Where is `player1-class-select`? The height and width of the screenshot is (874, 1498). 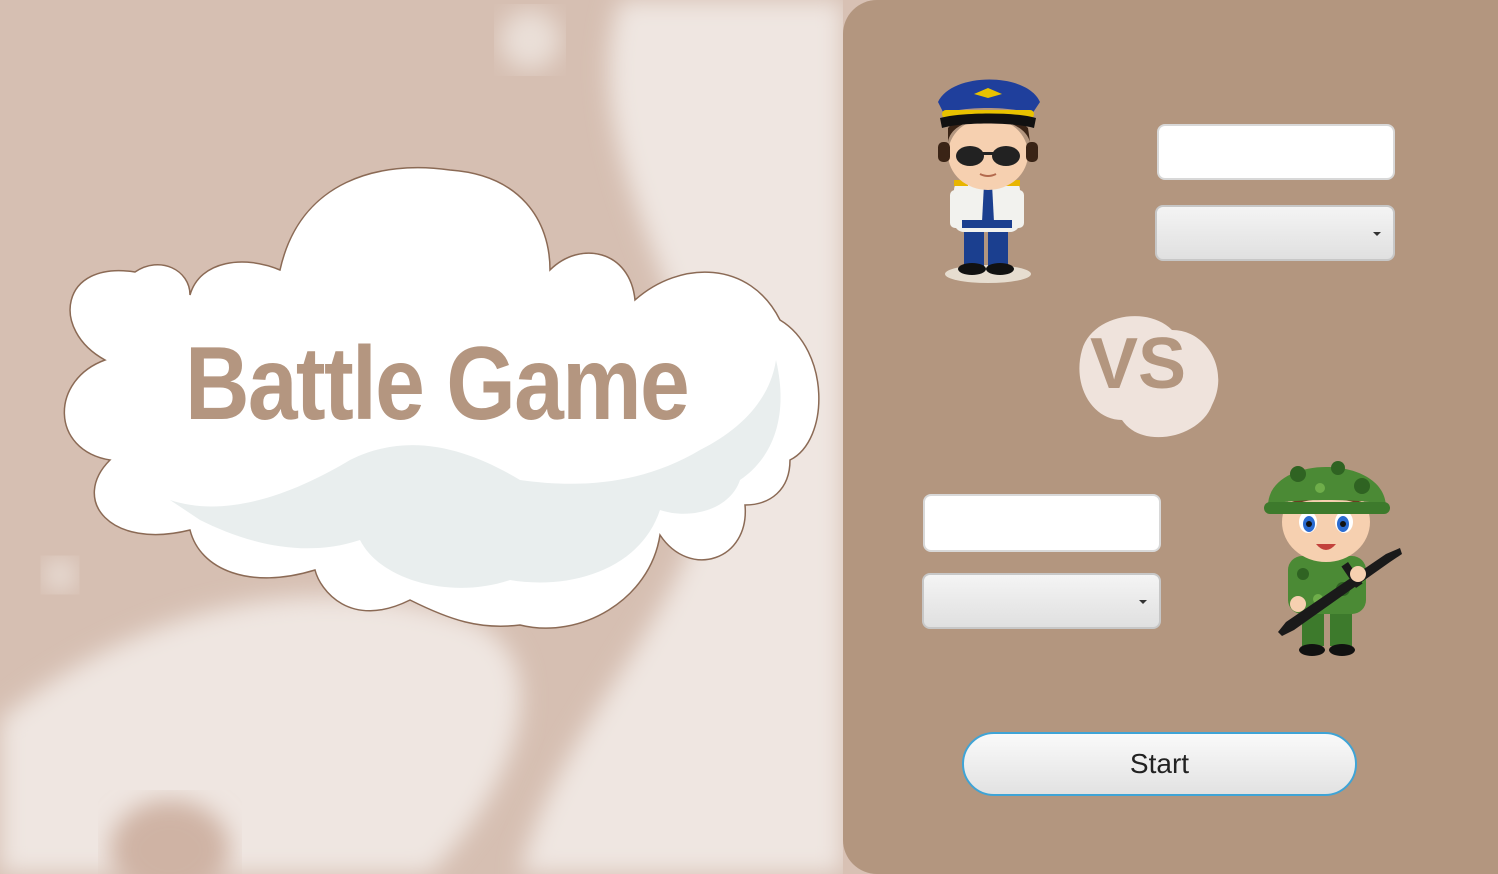 player1-class-select is located at coordinates (1275, 233).